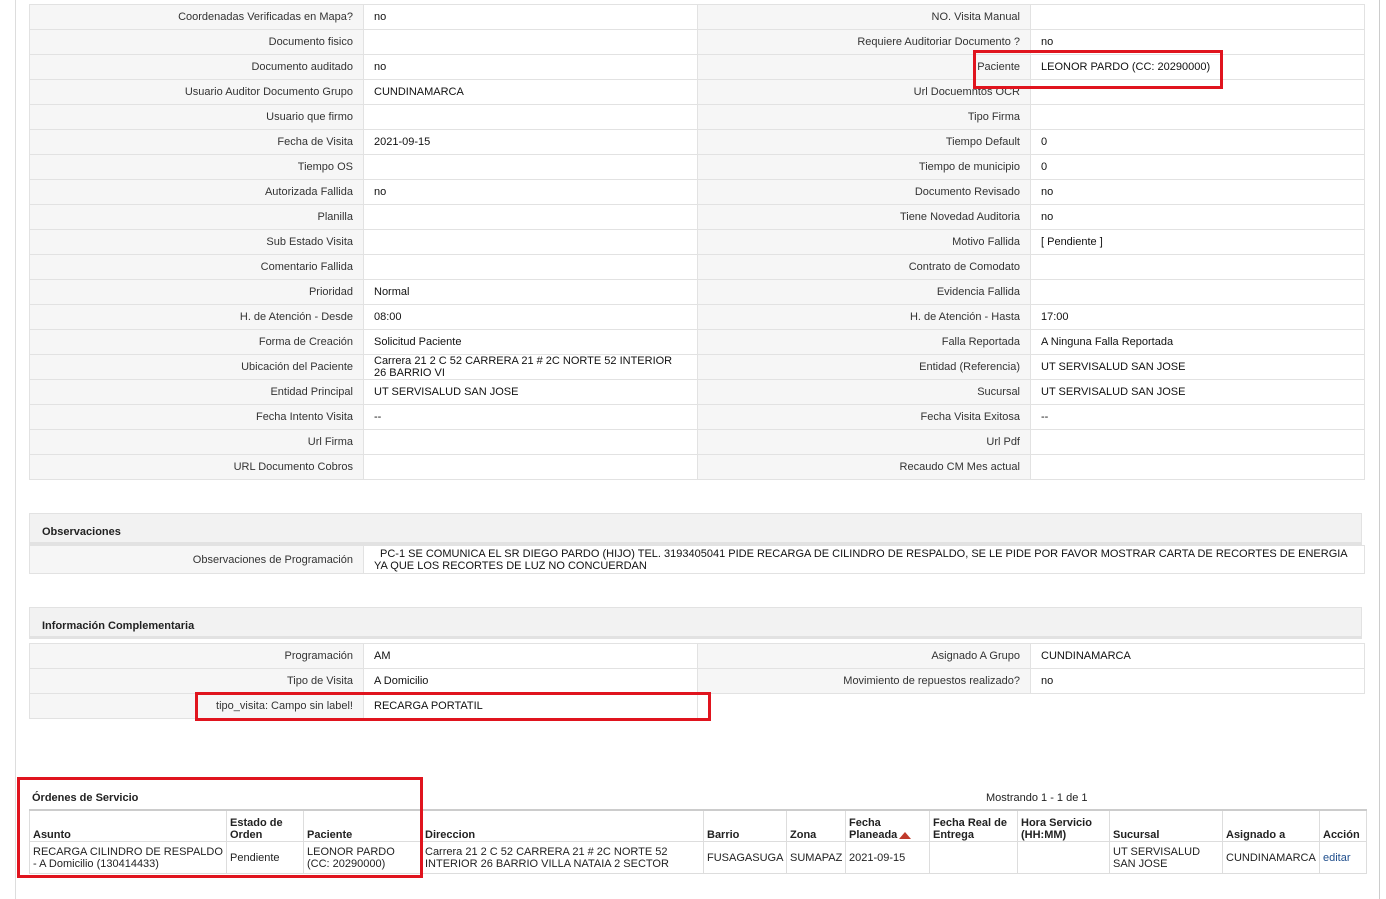 This screenshot has width=1386, height=899. Describe the element at coordinates (196, 467) in the screenshot. I see `field-label: URL Documento Cobros` at that location.